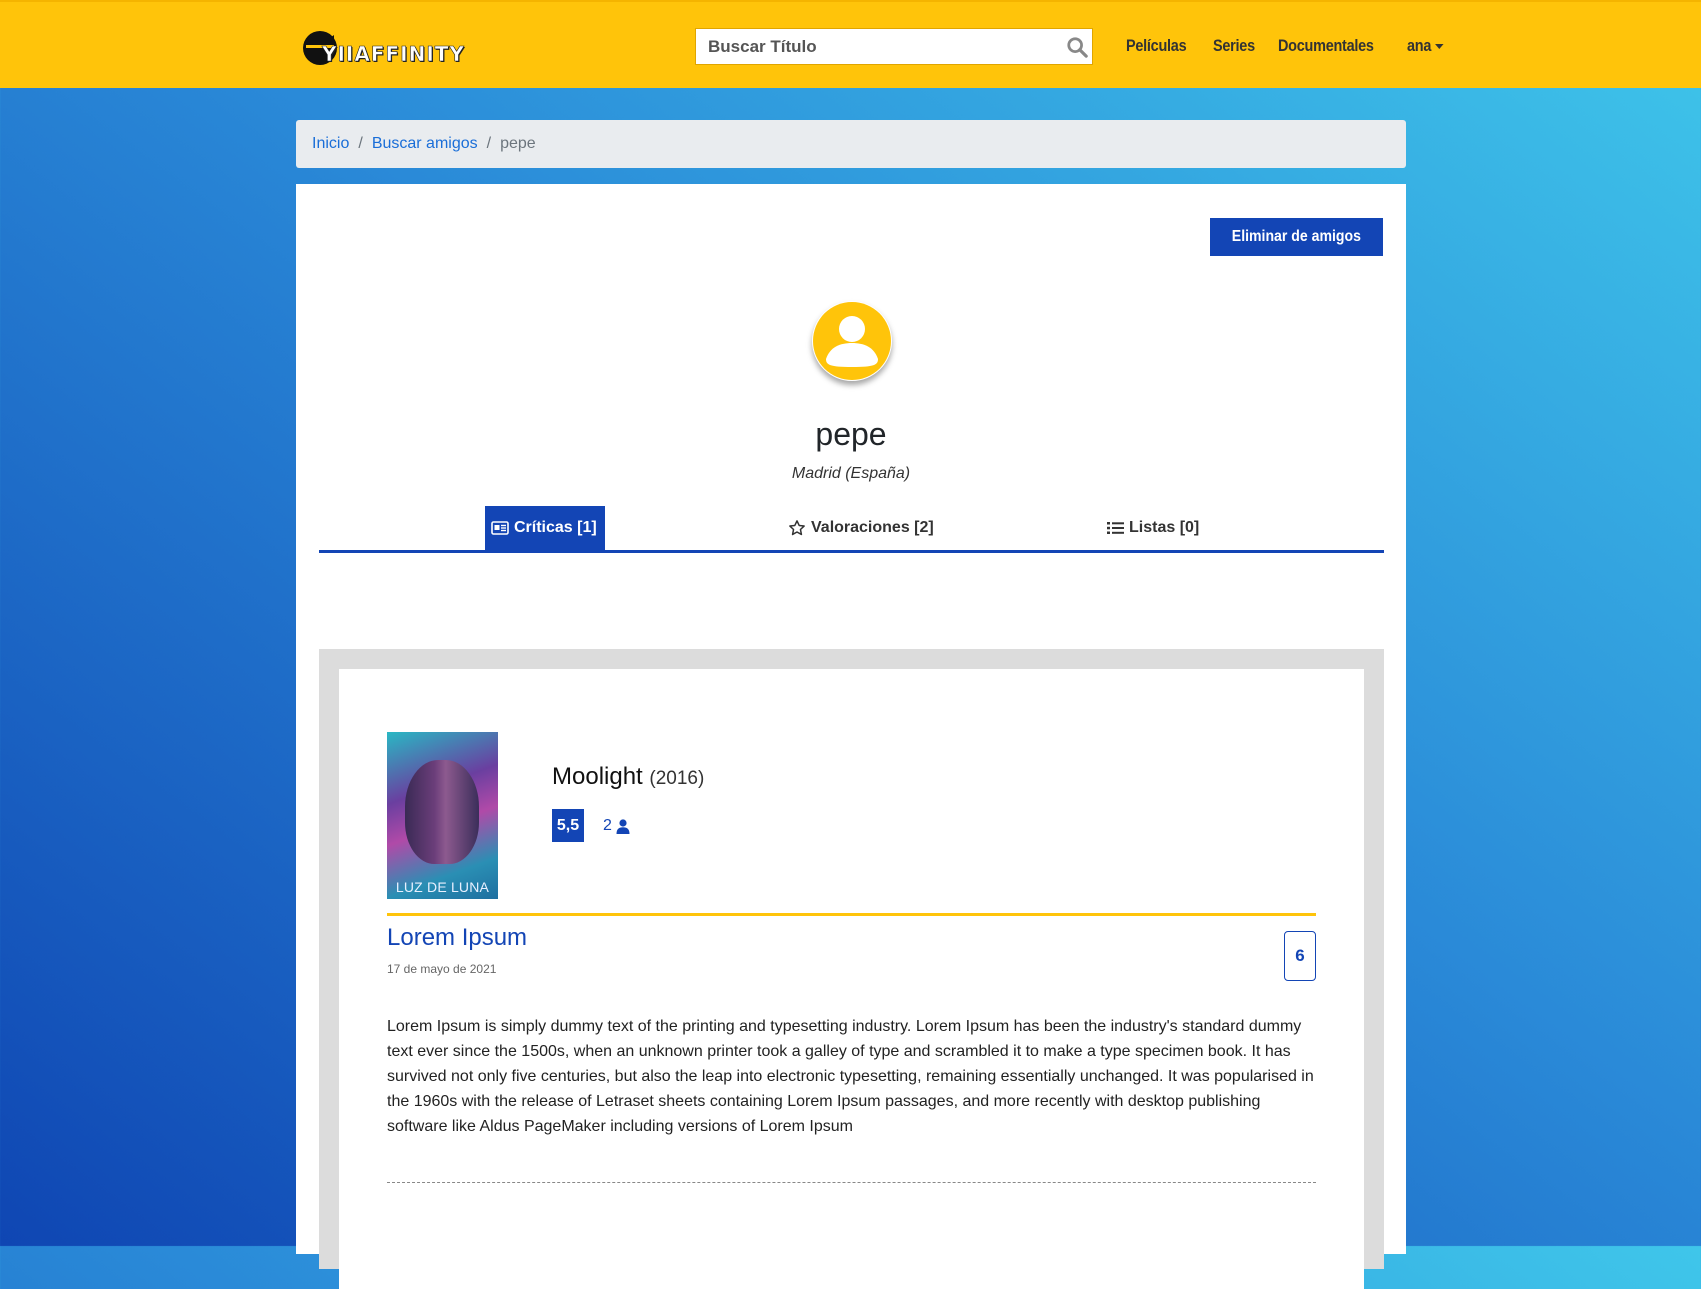  Describe the element at coordinates (1419, 45) in the screenshot. I see `user-name: ana` at that location.